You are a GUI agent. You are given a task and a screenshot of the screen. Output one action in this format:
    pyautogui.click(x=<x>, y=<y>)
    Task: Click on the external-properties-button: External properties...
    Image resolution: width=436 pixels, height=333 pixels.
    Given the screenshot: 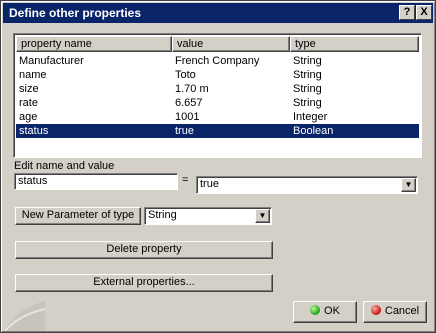 What is the action you would take?
    pyautogui.click(x=144, y=283)
    